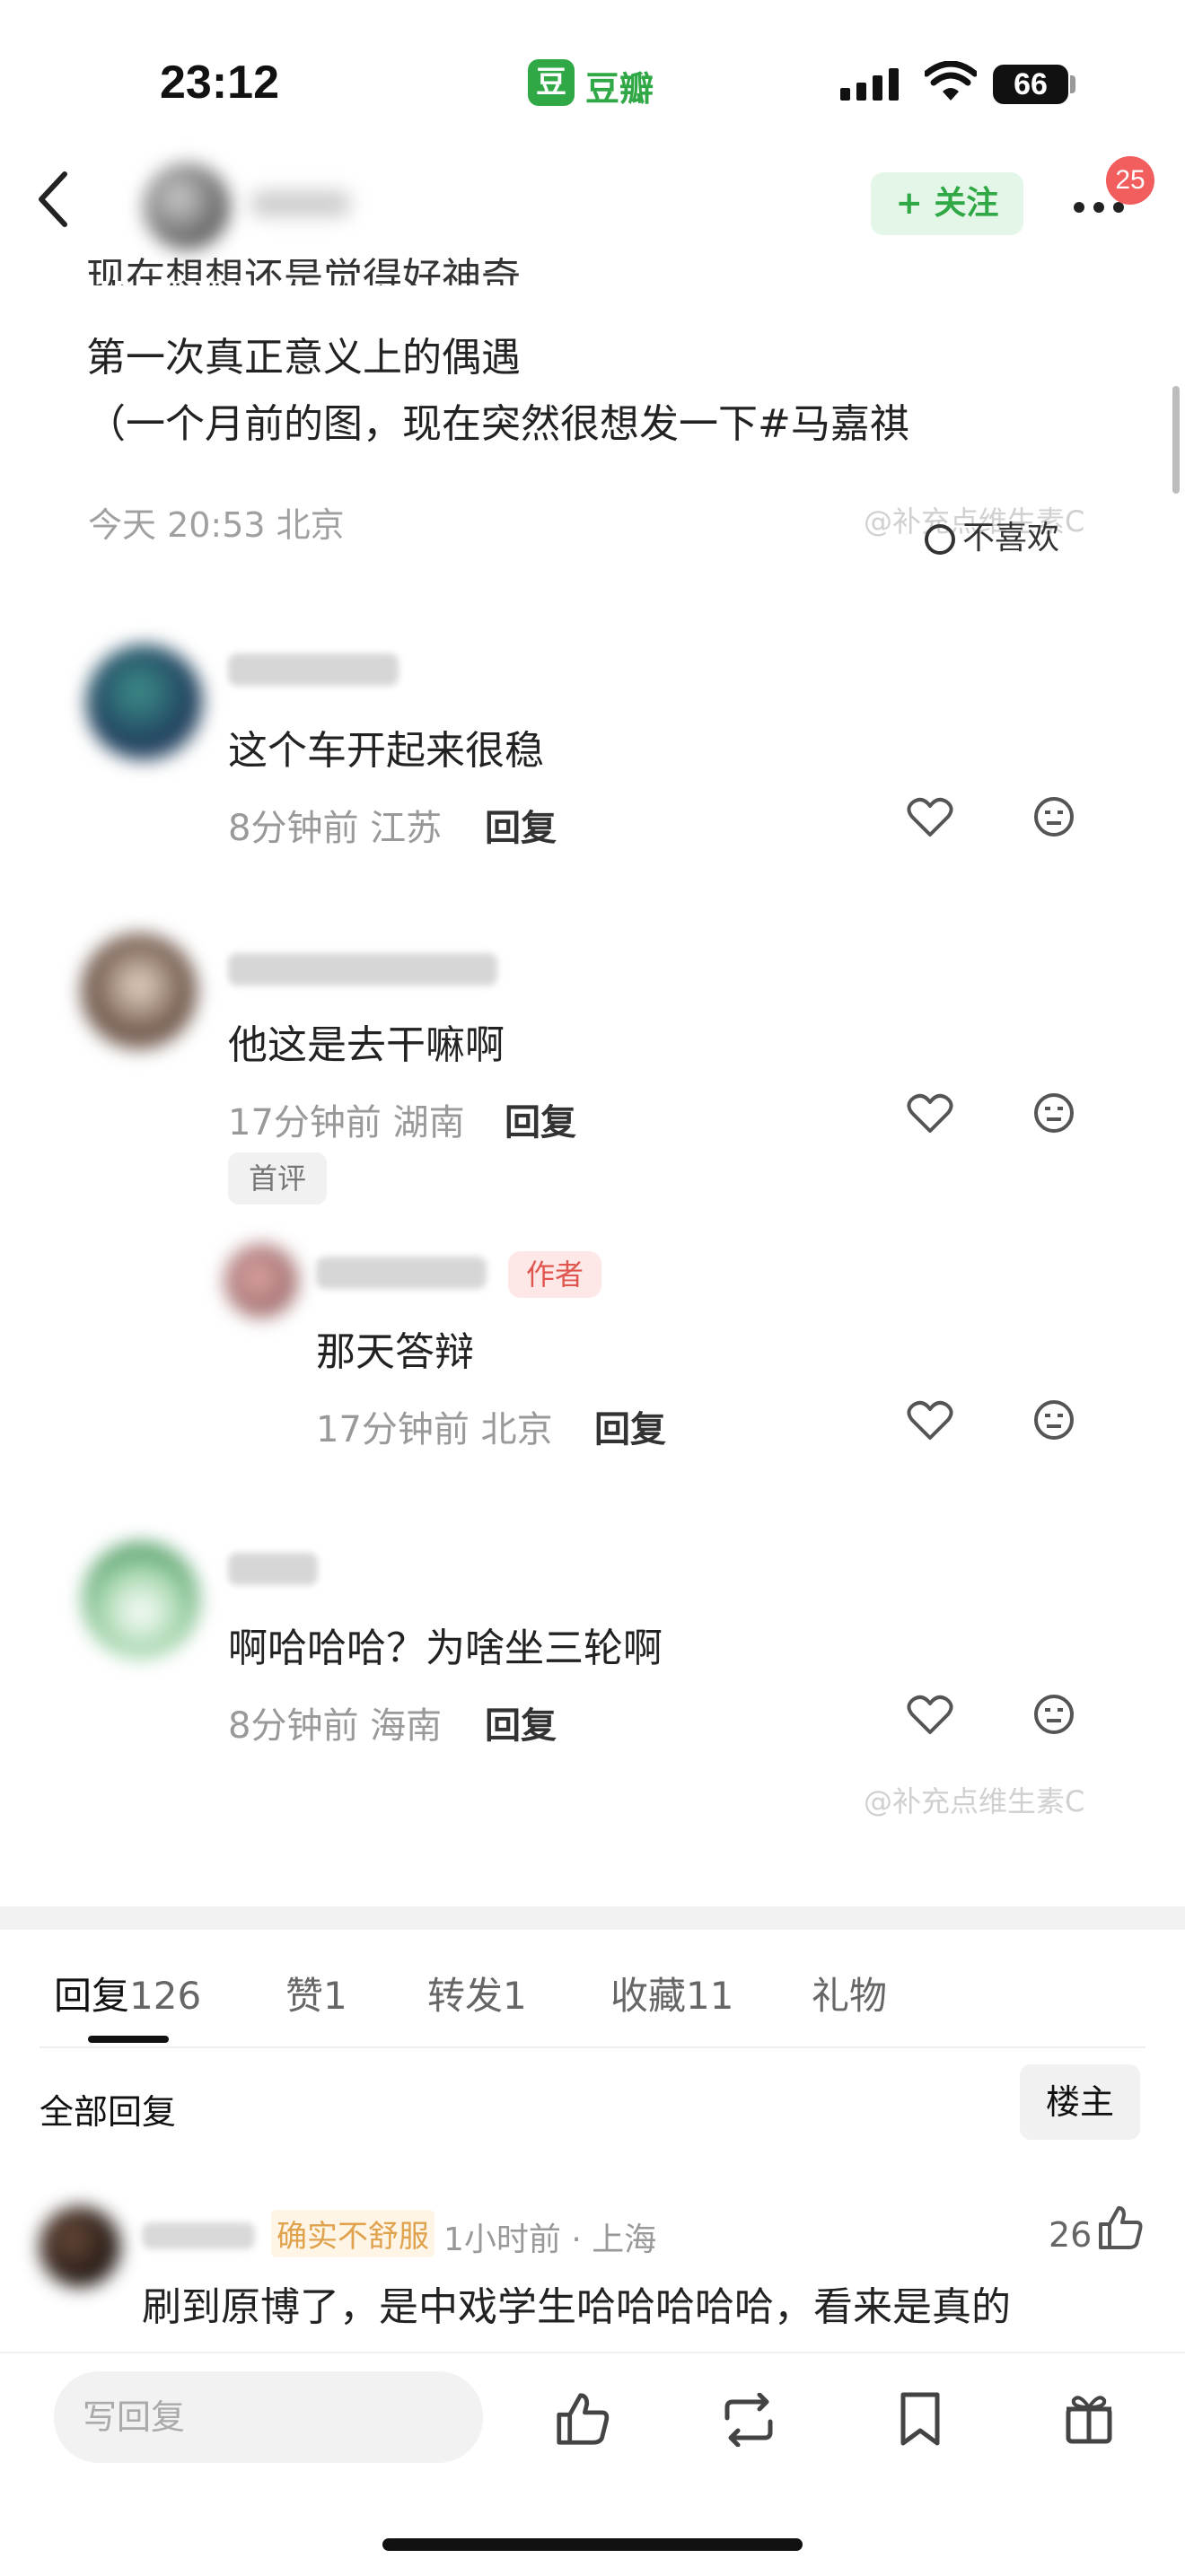 Image resolution: width=1185 pixels, height=2576 pixels. What do you see at coordinates (268, 2417) in the screenshot?
I see `reply-input: 写回复` at bounding box center [268, 2417].